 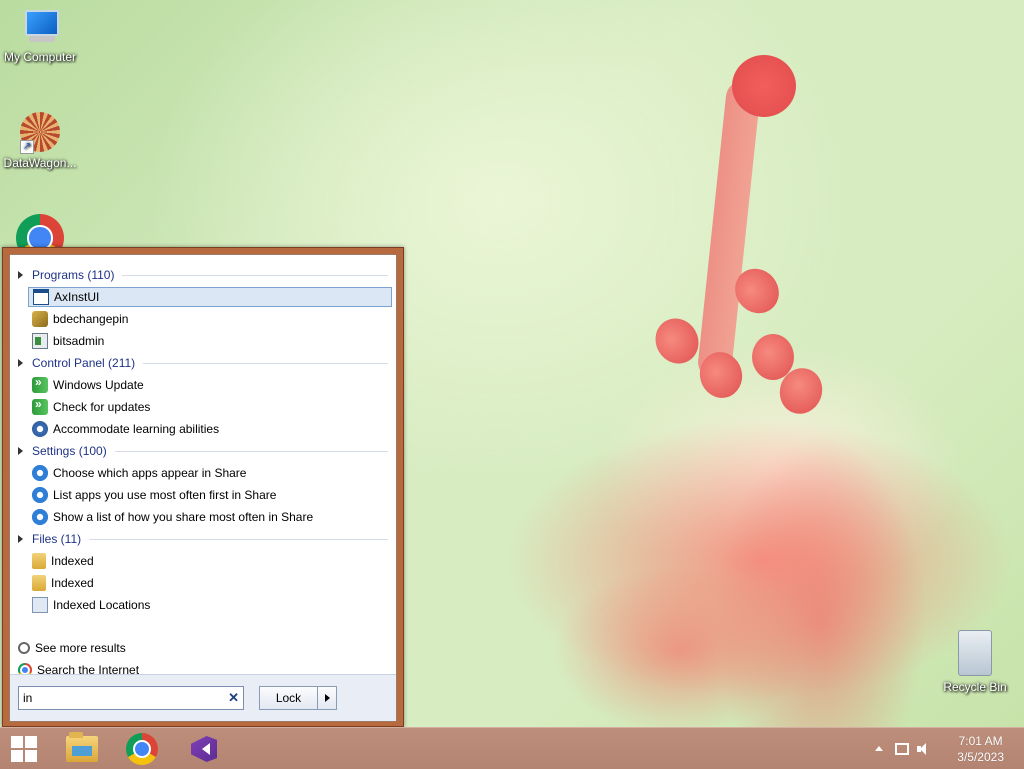 I want to click on wallpaper-flower-stigma, so click(x=764, y=86).